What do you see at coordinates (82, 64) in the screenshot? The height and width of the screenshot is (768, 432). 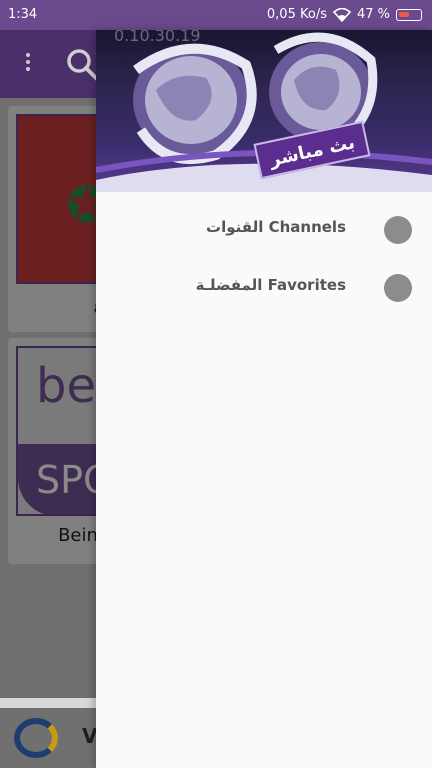 I see `search-icon` at bounding box center [82, 64].